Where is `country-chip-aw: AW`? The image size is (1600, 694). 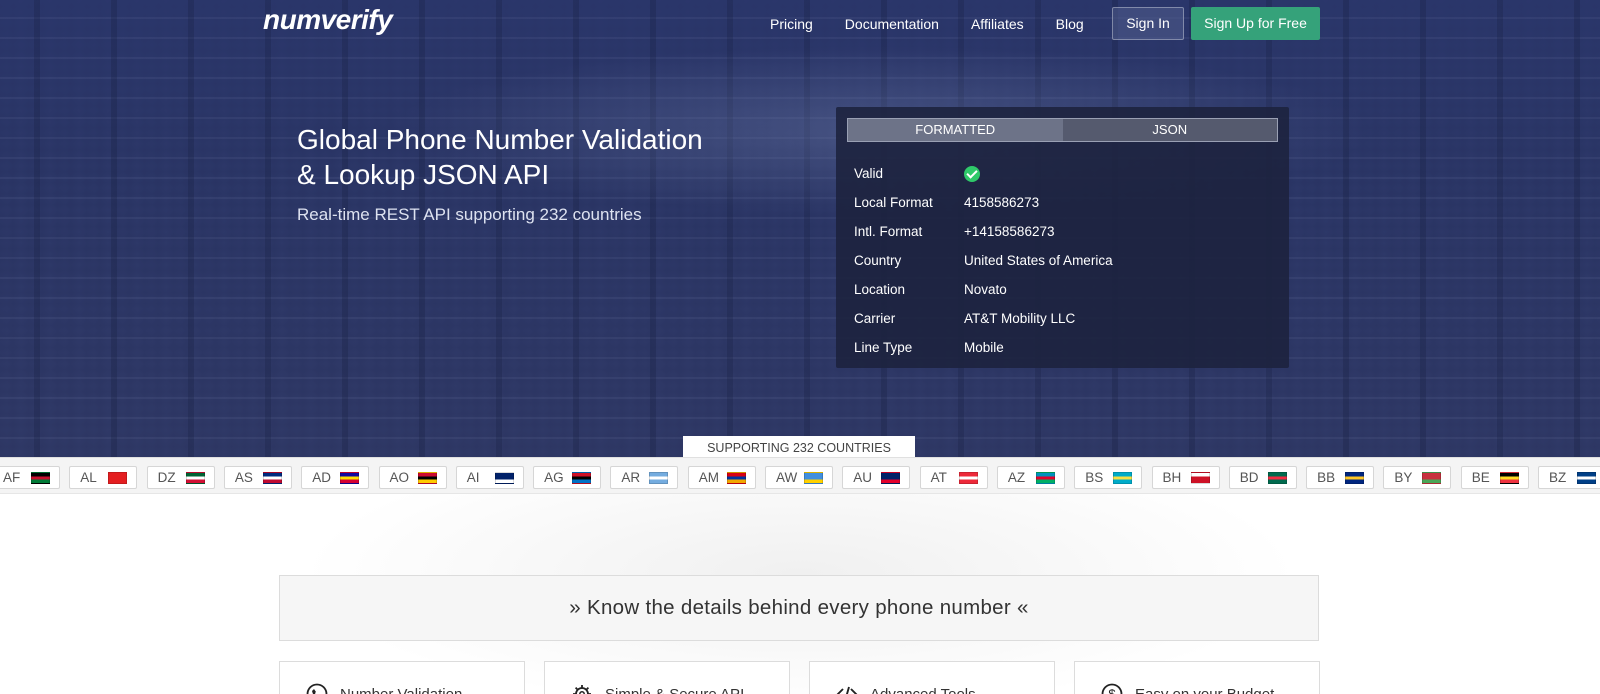
country-chip-aw: AW is located at coordinates (799, 477).